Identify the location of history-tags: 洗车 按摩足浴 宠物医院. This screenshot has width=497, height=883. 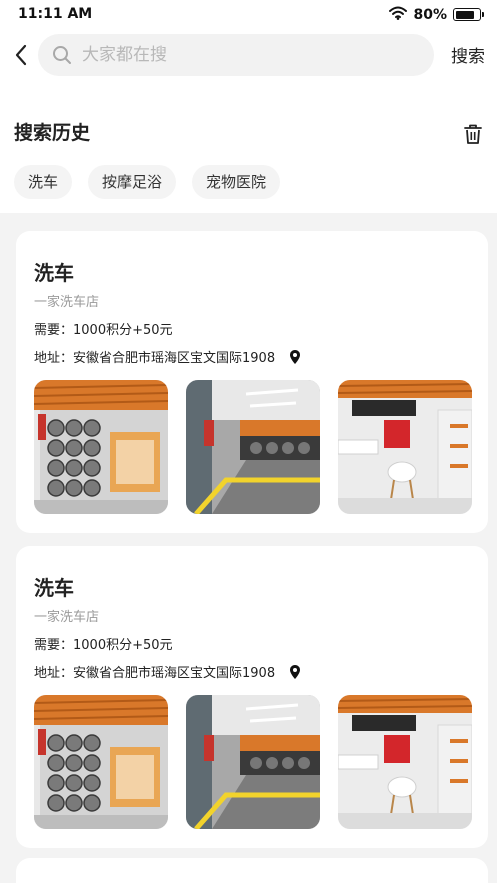
(147, 182).